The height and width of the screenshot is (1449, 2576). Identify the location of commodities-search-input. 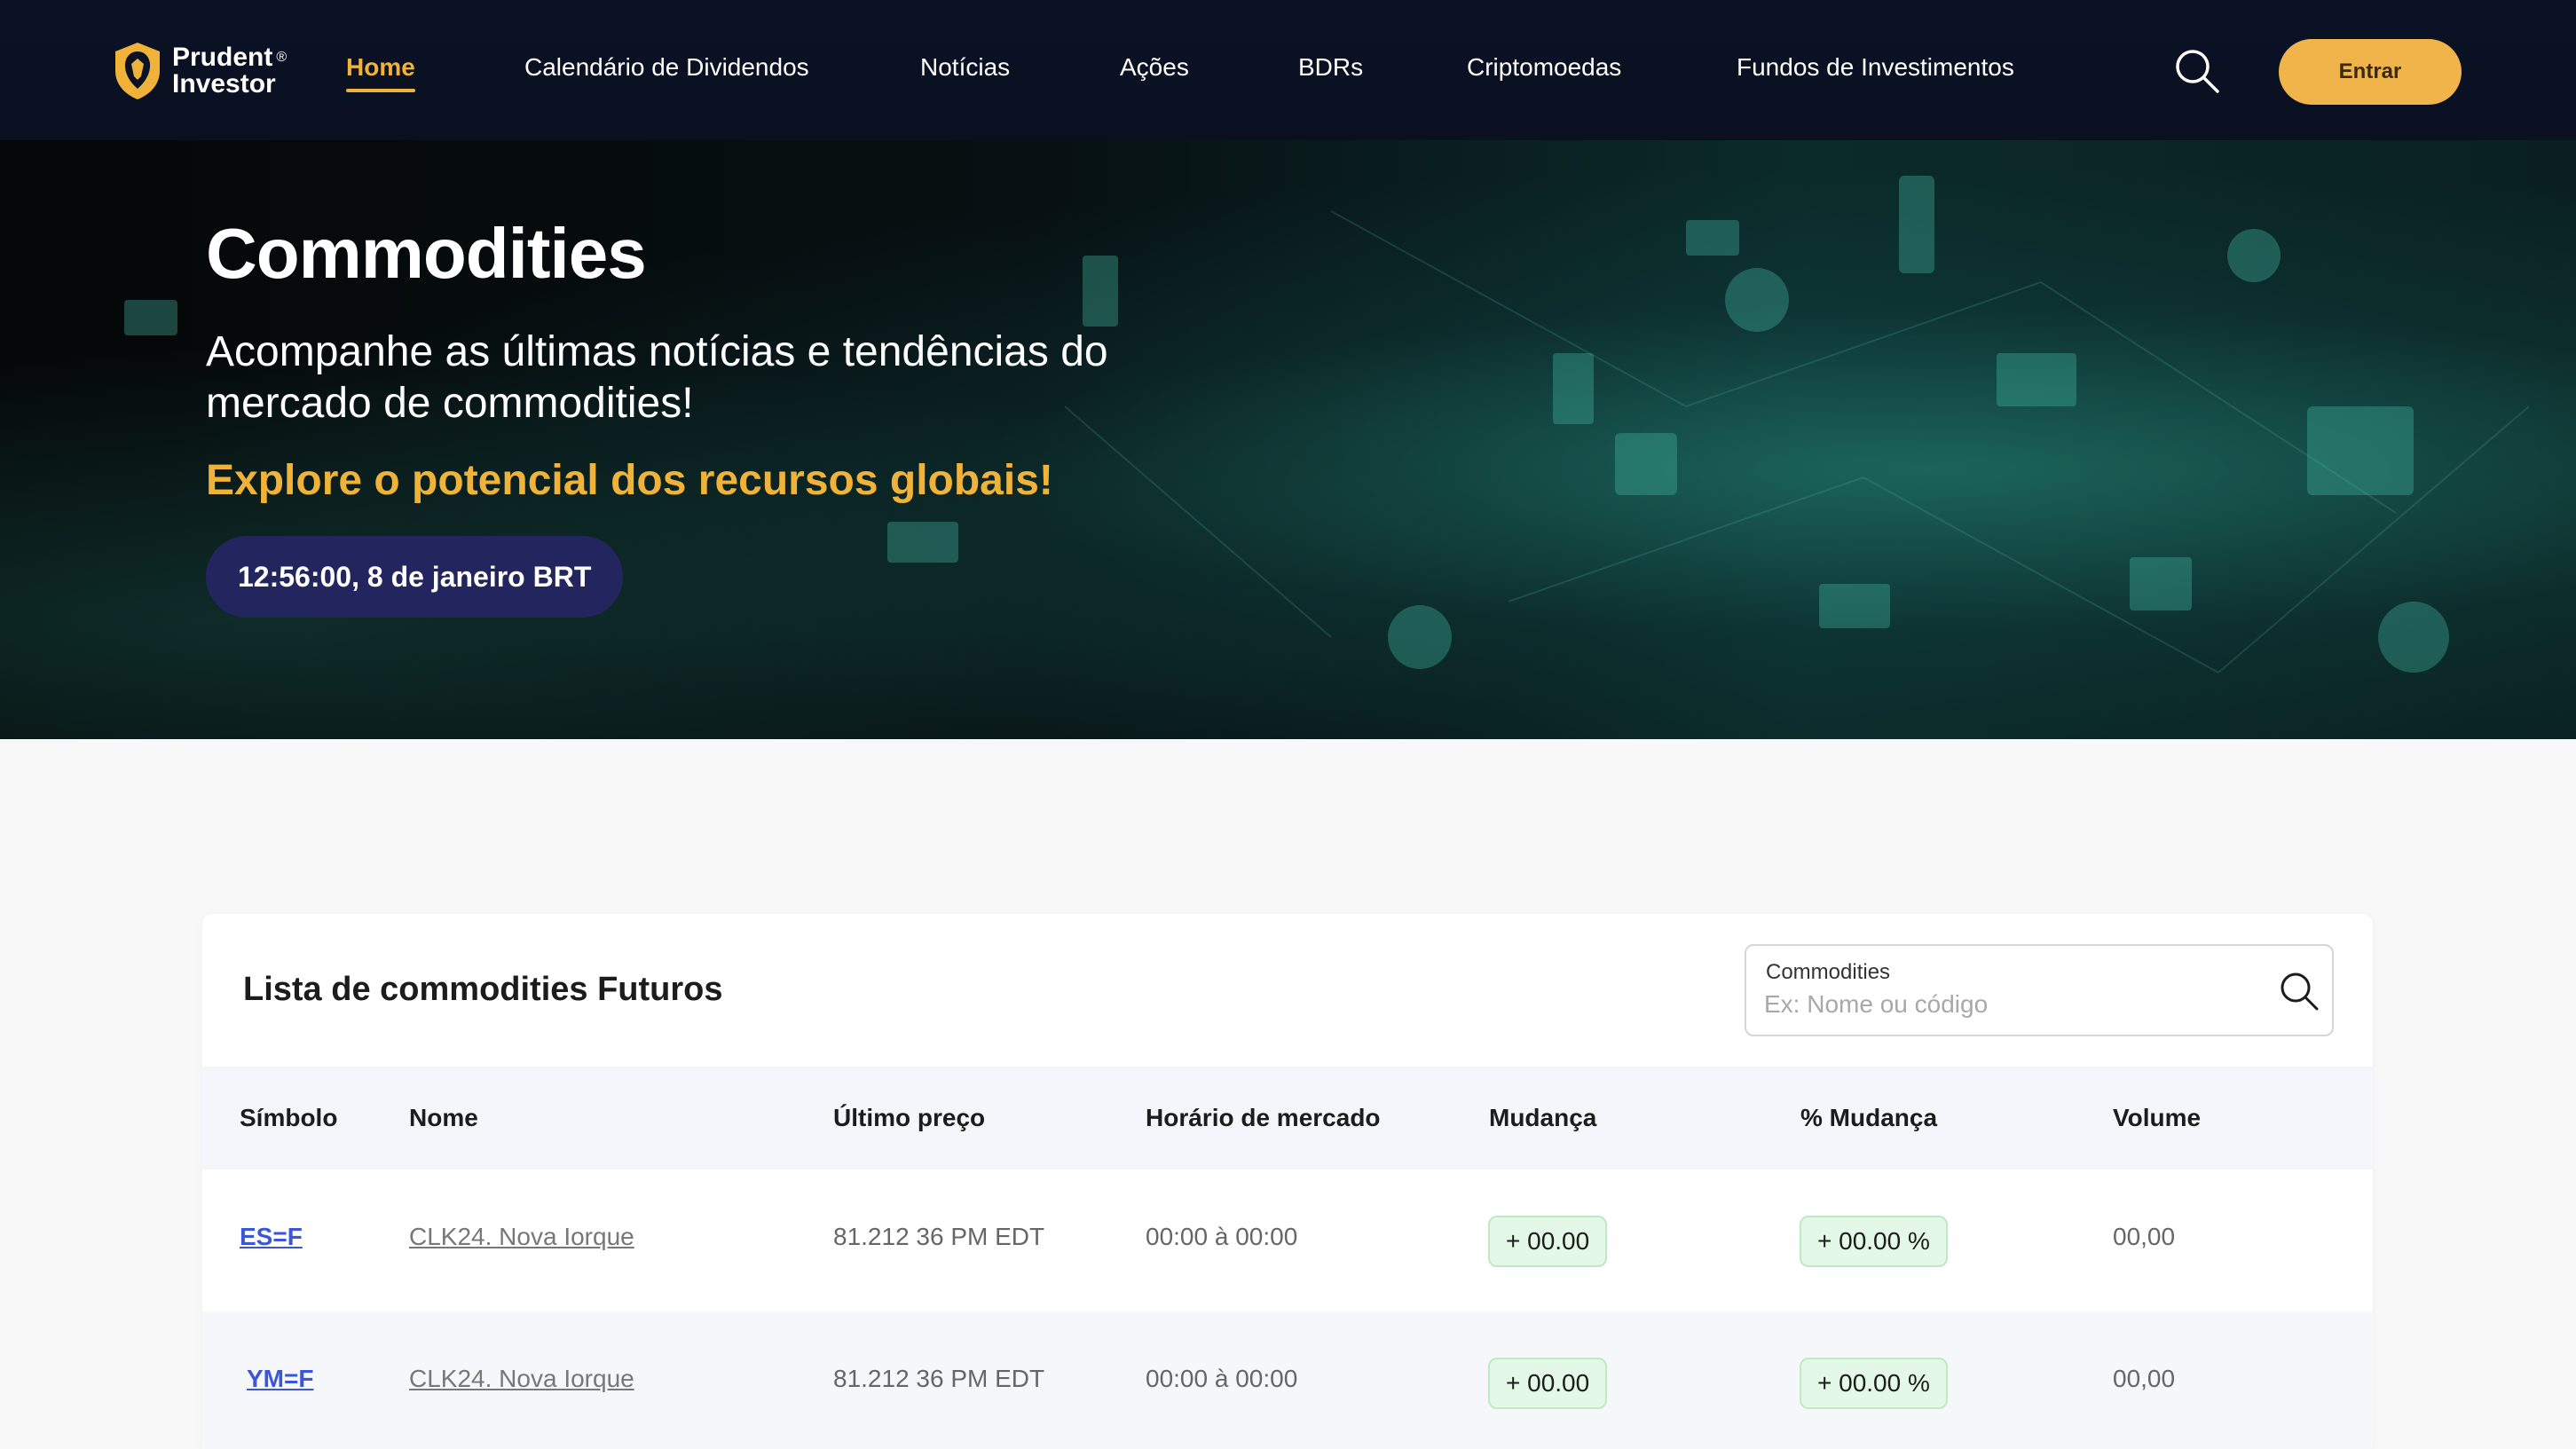
(2012, 1005).